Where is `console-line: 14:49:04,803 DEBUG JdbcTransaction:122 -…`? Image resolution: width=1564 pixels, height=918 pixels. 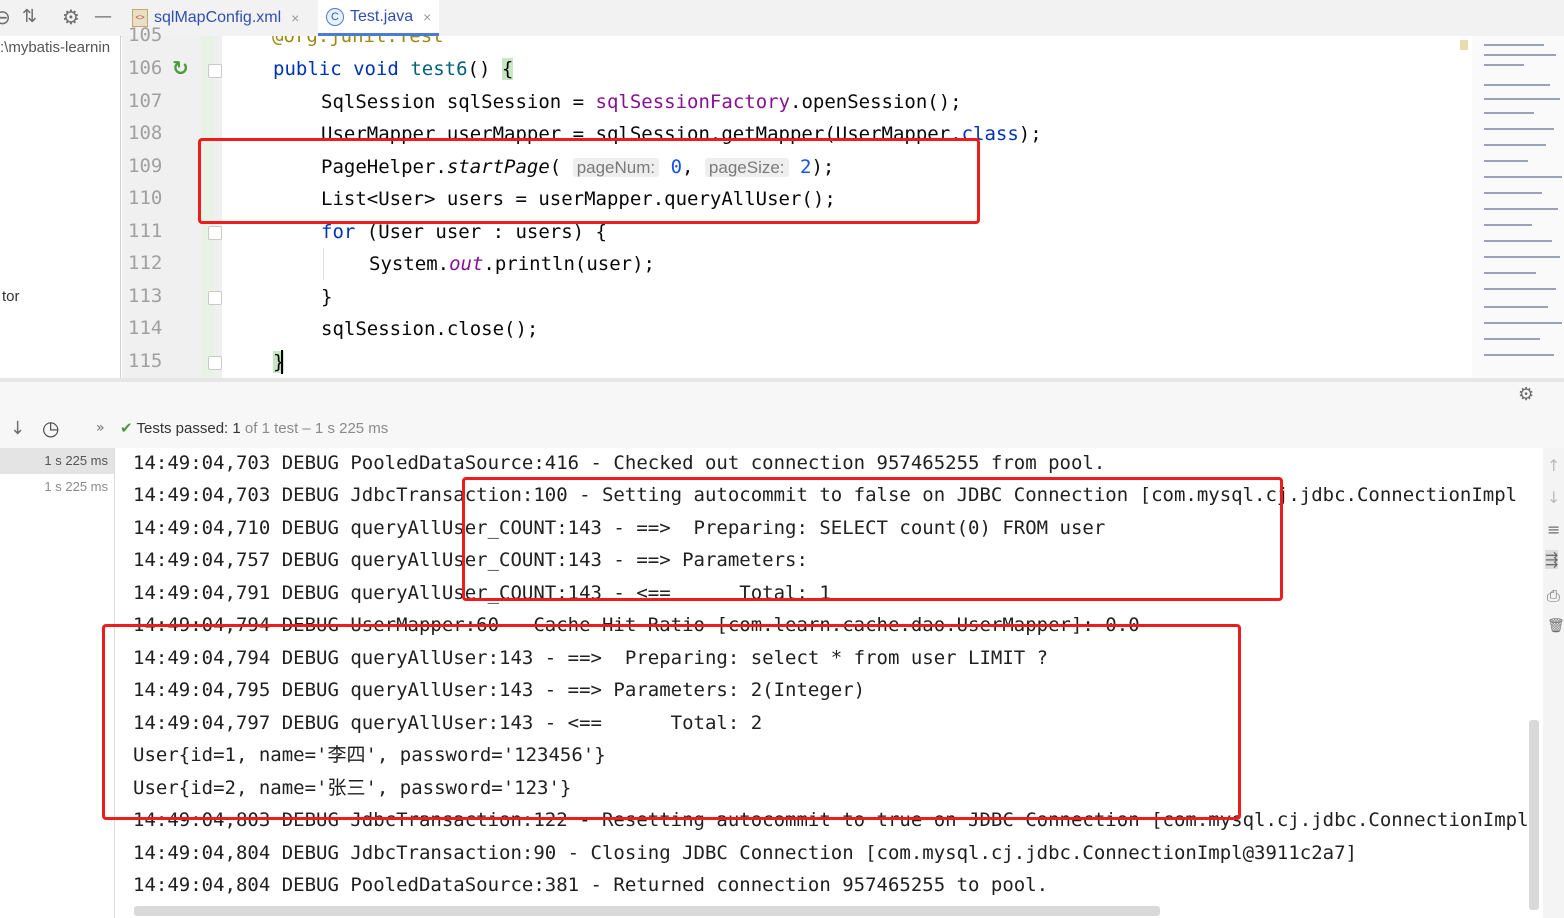
console-line: 14:49:04,803 DEBUG JdbcTransaction:122 -… is located at coordinates (831, 820).